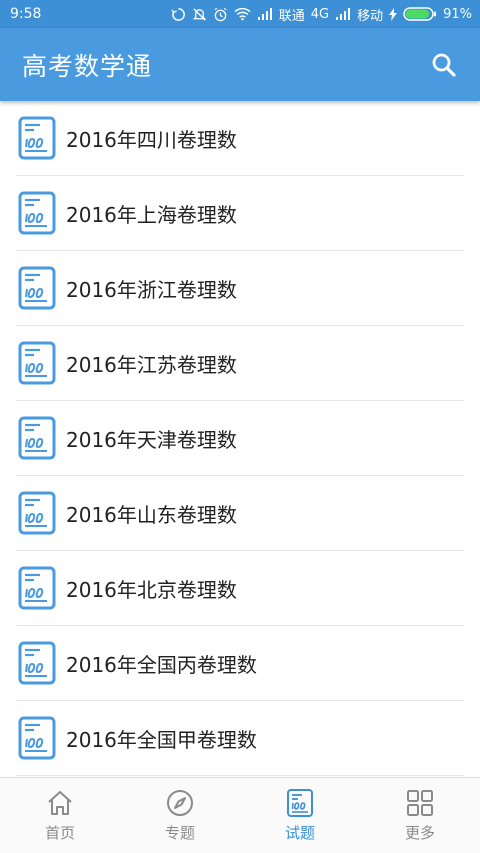  I want to click on exam-item-label: 2016年全国甲卷理数, so click(161, 739).